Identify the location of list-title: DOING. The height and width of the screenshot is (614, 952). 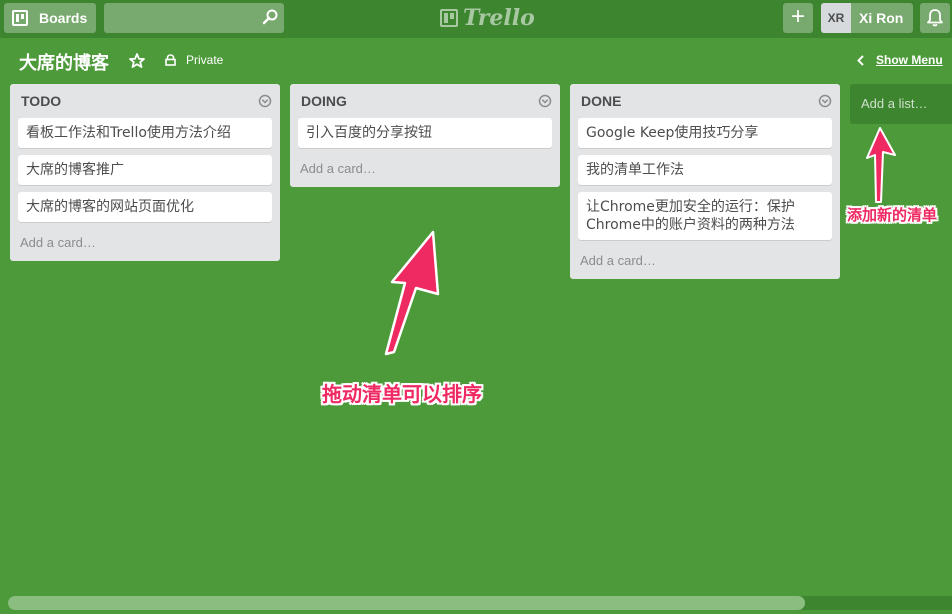
(324, 101).